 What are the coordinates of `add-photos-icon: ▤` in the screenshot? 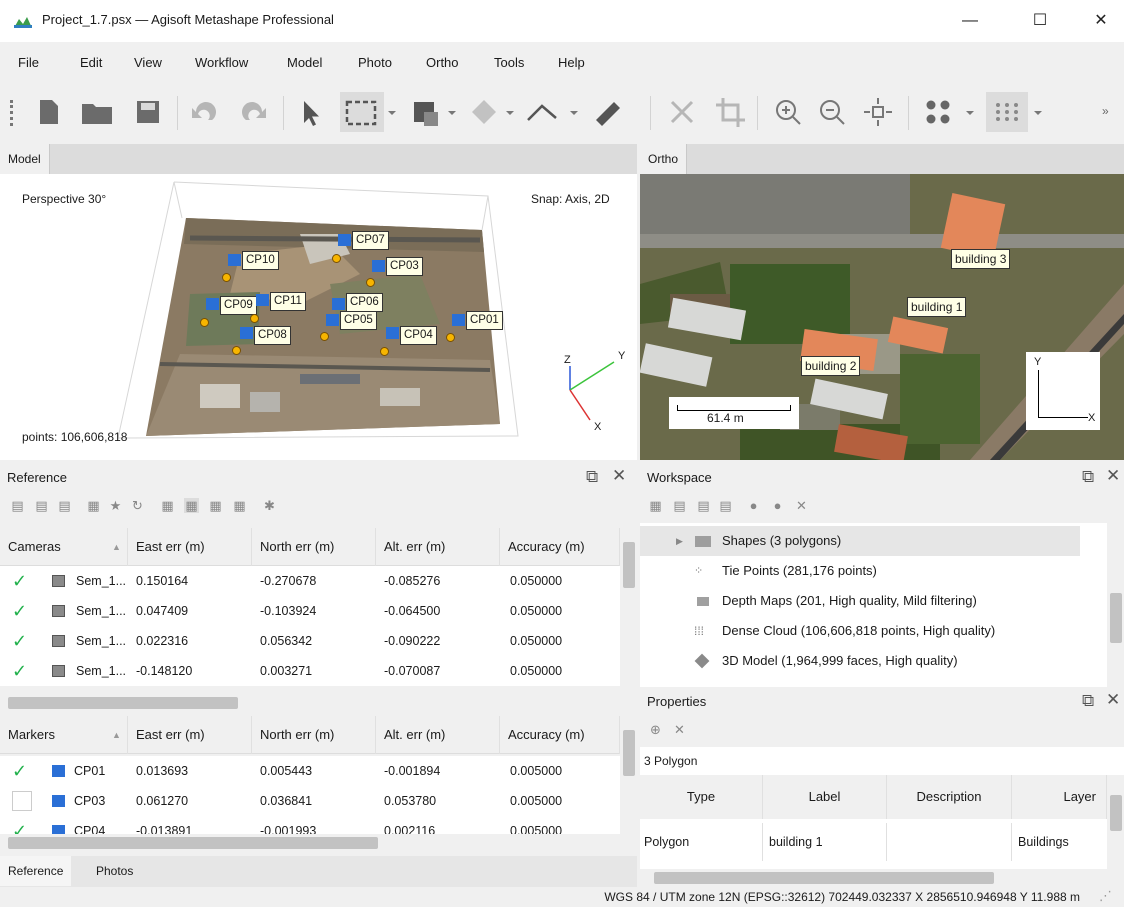 It's located at (679, 505).